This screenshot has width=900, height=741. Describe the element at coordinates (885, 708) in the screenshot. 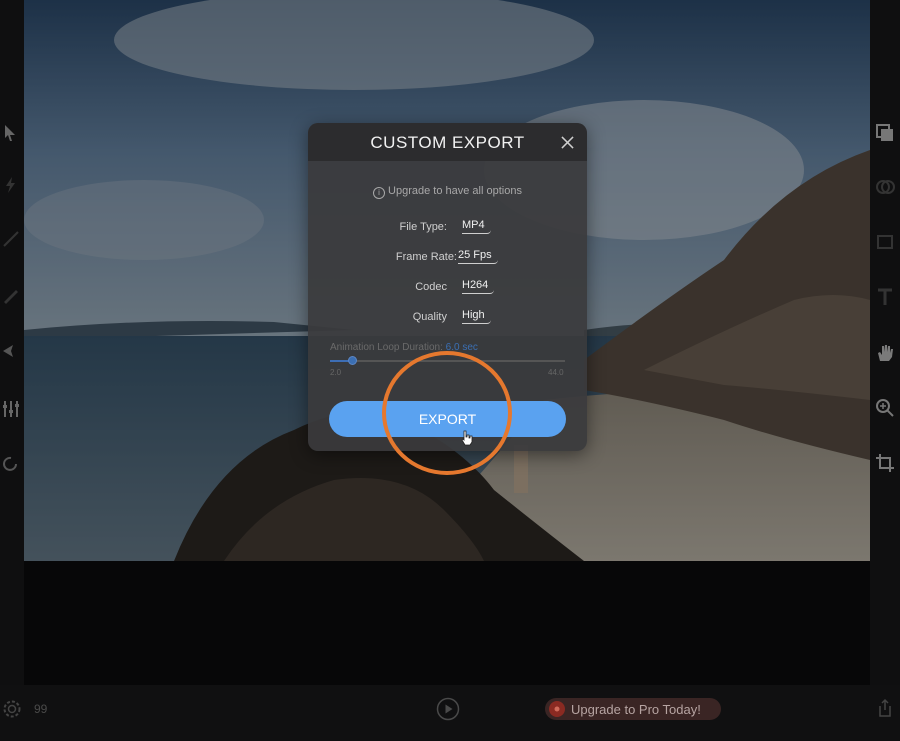

I see `share-icon` at that location.